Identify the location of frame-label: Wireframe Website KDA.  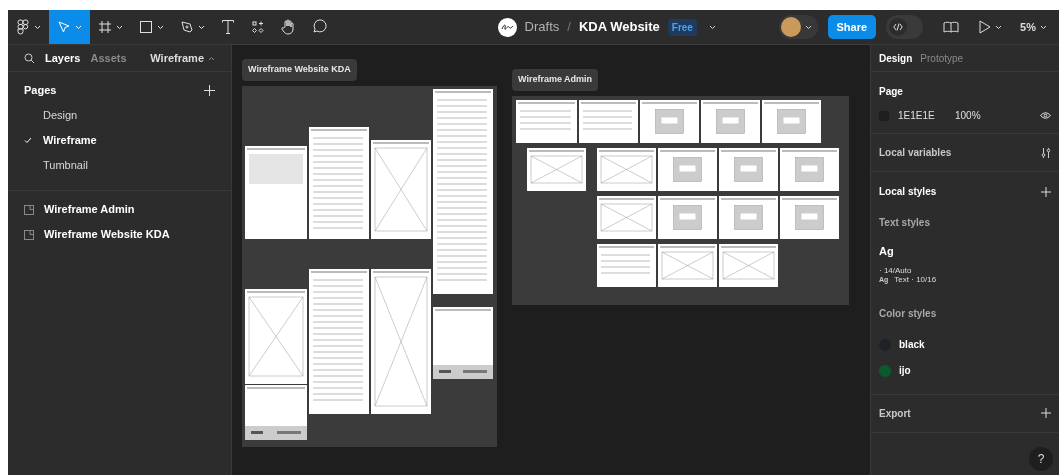
(299, 70).